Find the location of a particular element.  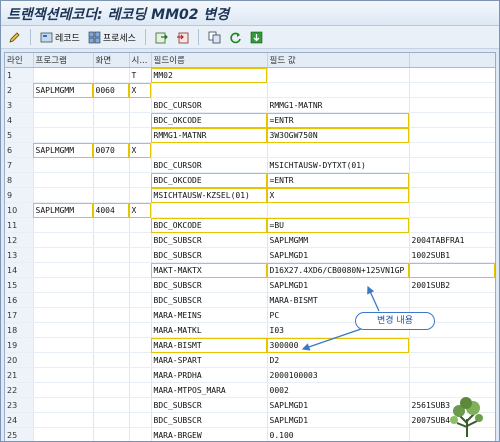

column-header-line: 라인 is located at coordinates (19, 60).